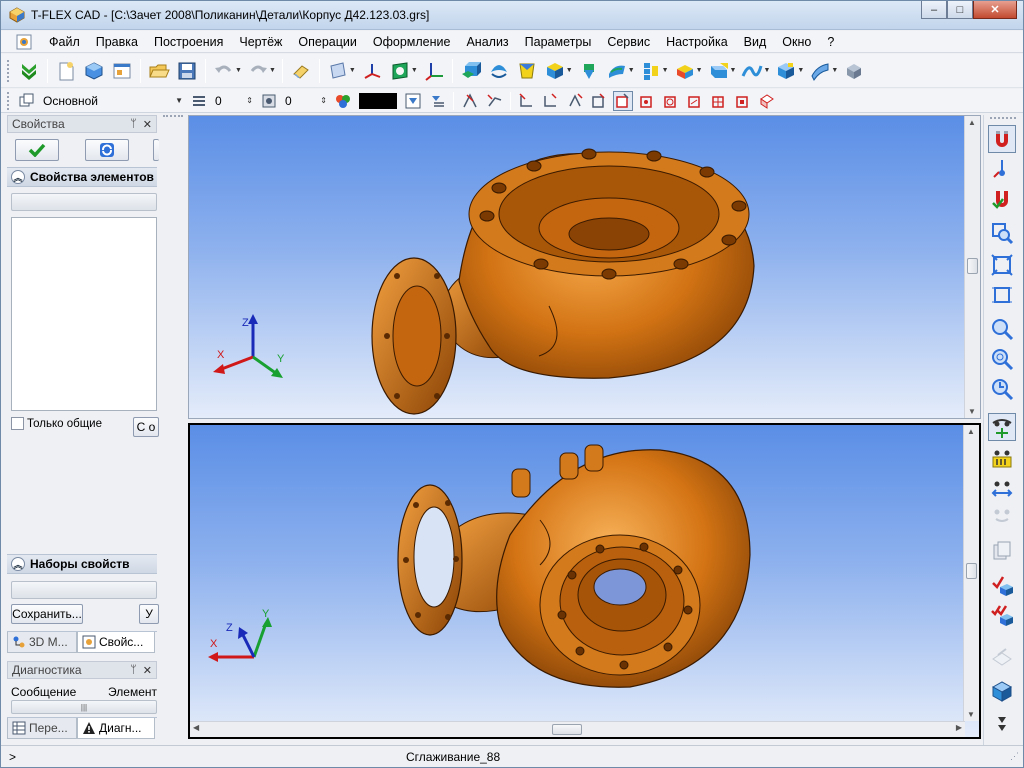 Image resolution: width=1024 pixels, height=768 pixels. Describe the element at coordinates (743, 101) in the screenshot. I see `select-assembly-icon` at that location.